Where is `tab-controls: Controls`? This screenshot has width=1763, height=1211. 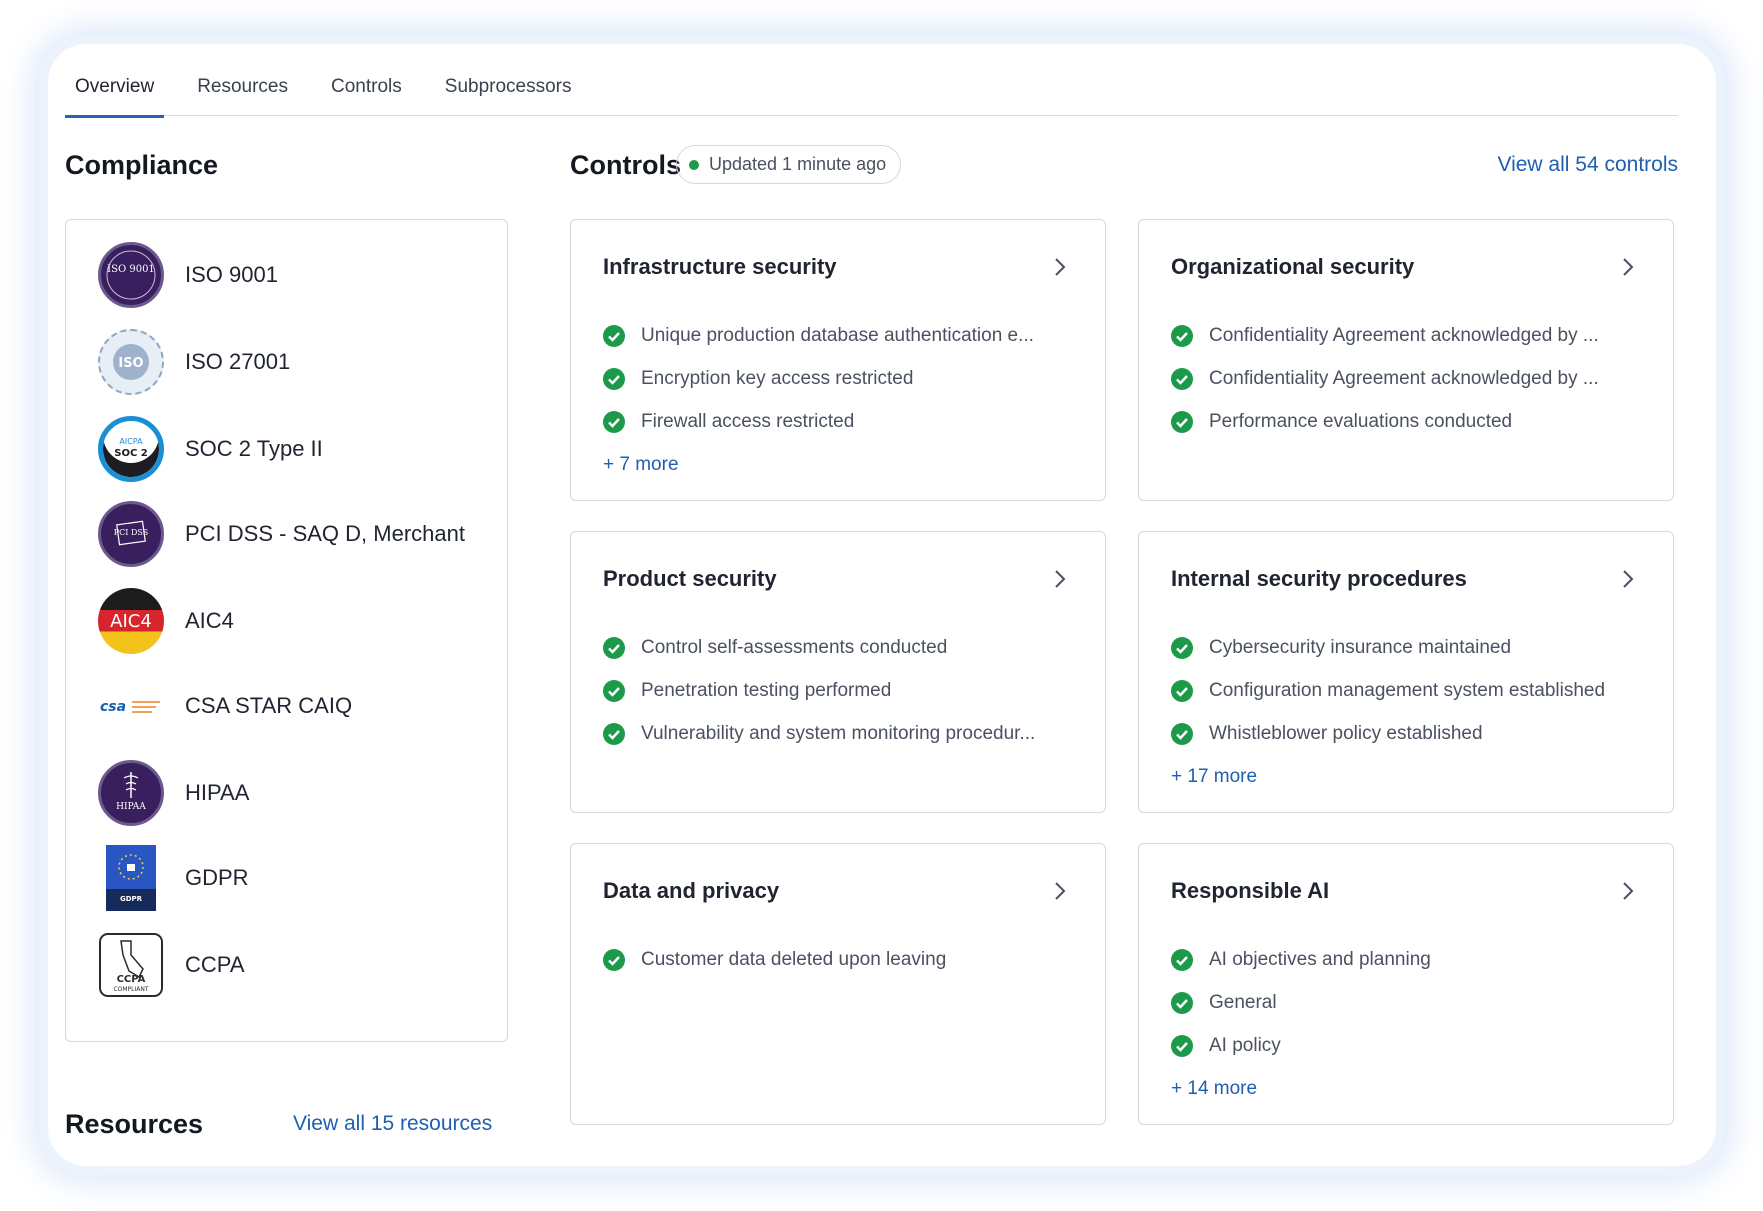
tab-controls: Controls is located at coordinates (366, 94).